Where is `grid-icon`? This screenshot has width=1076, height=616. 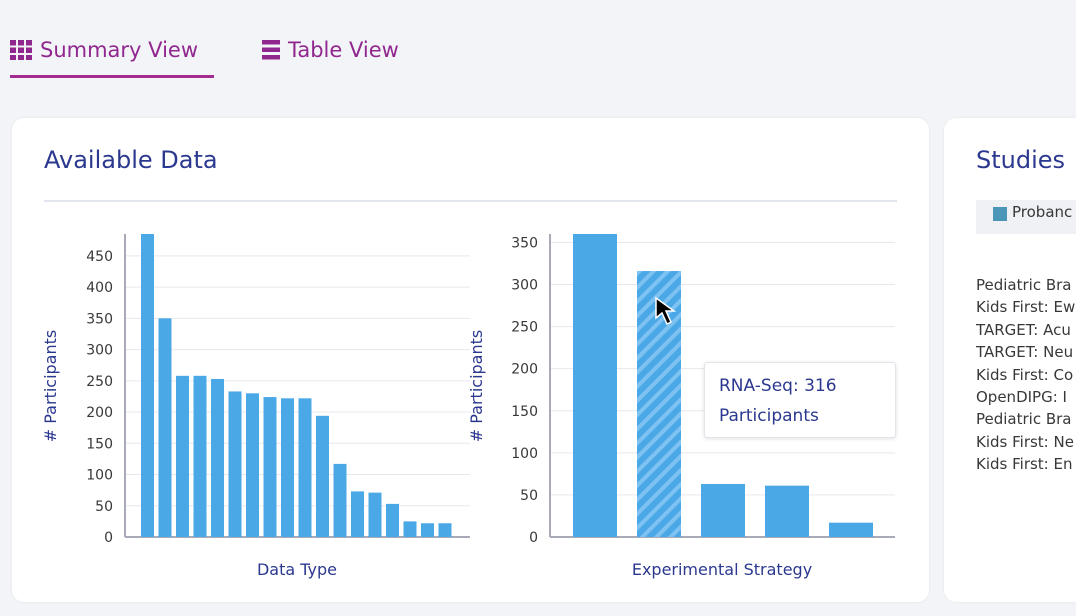 grid-icon is located at coordinates (21, 50).